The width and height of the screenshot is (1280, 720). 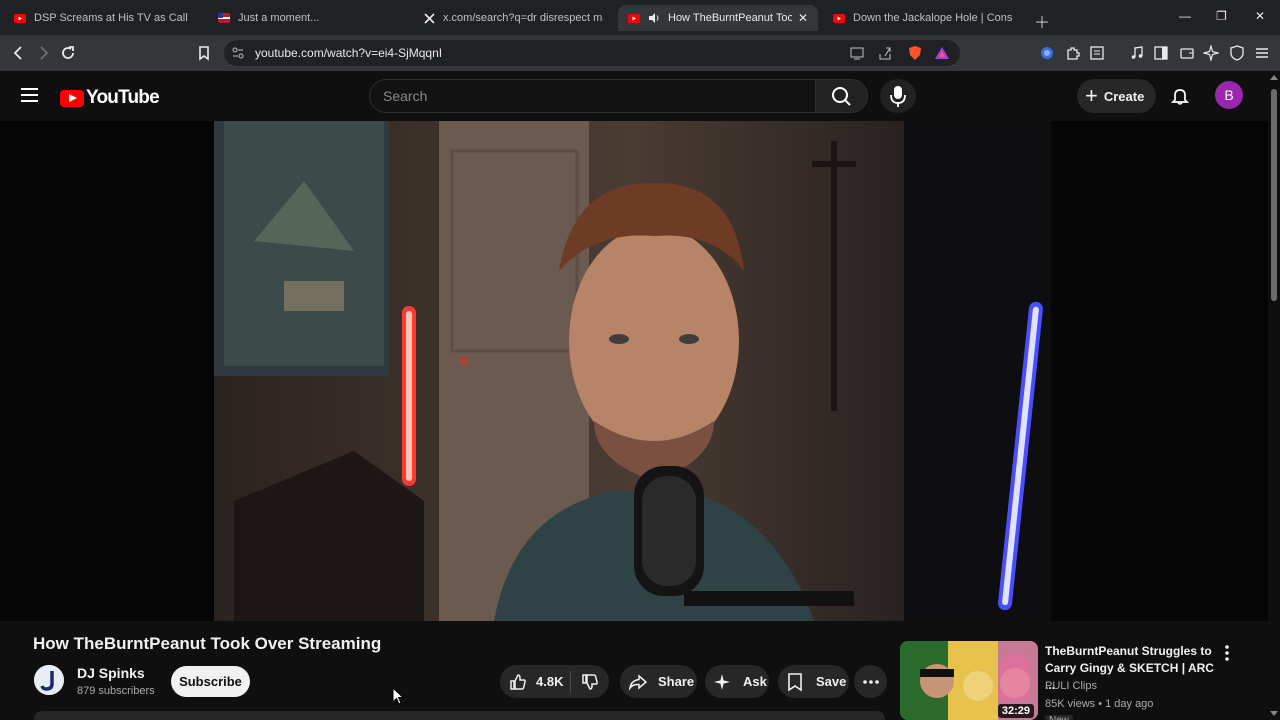 I want to click on ask-button: Ask, so click(x=737, y=681).